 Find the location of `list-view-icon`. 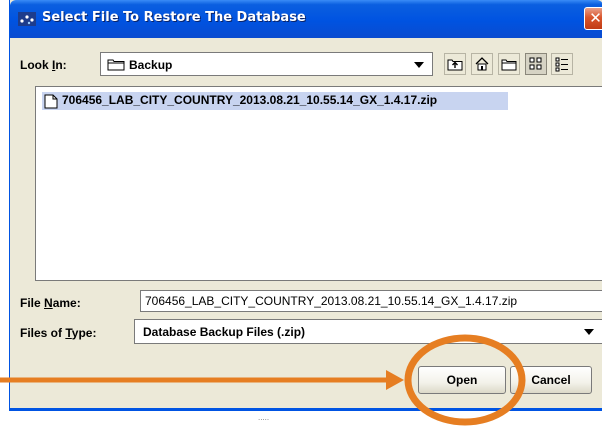

list-view-icon is located at coordinates (535, 63).